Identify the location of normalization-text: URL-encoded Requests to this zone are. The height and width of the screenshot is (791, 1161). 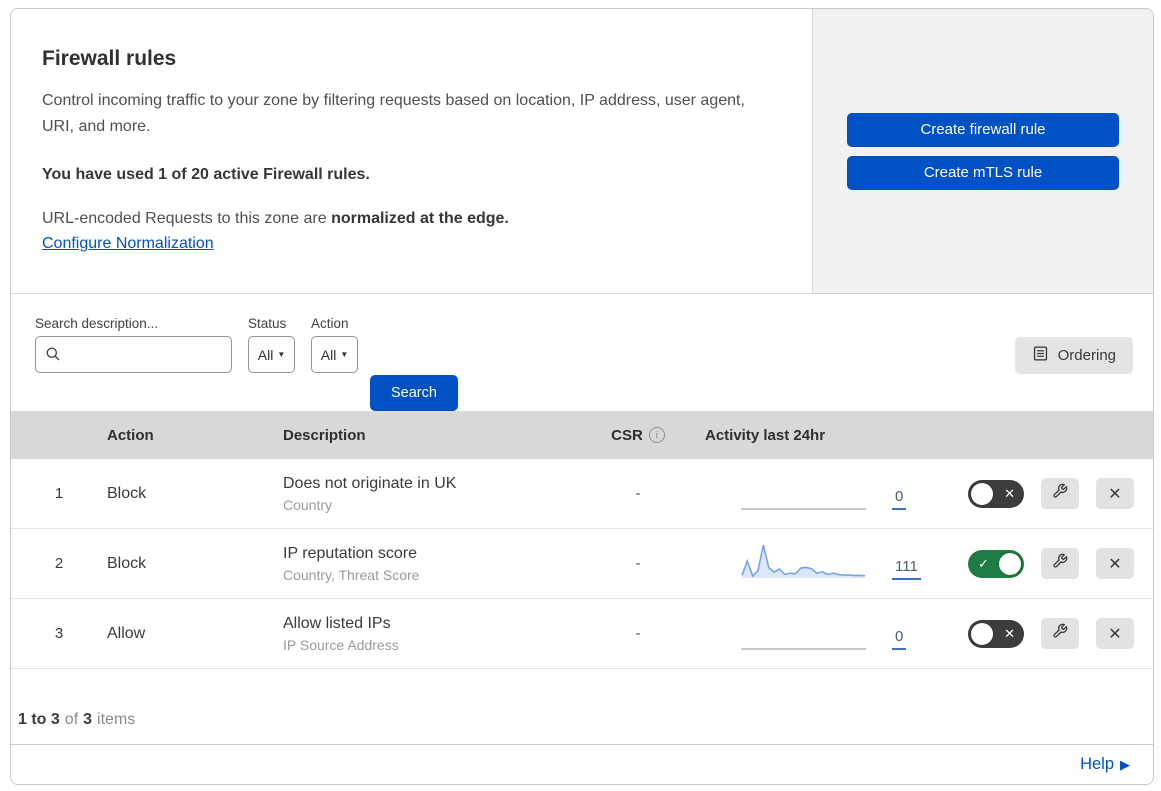
(187, 218).